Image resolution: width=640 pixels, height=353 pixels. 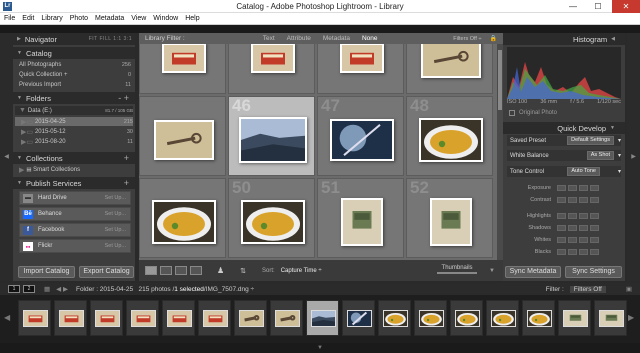 I want to click on menu-window: Window, so click(x=165, y=18).